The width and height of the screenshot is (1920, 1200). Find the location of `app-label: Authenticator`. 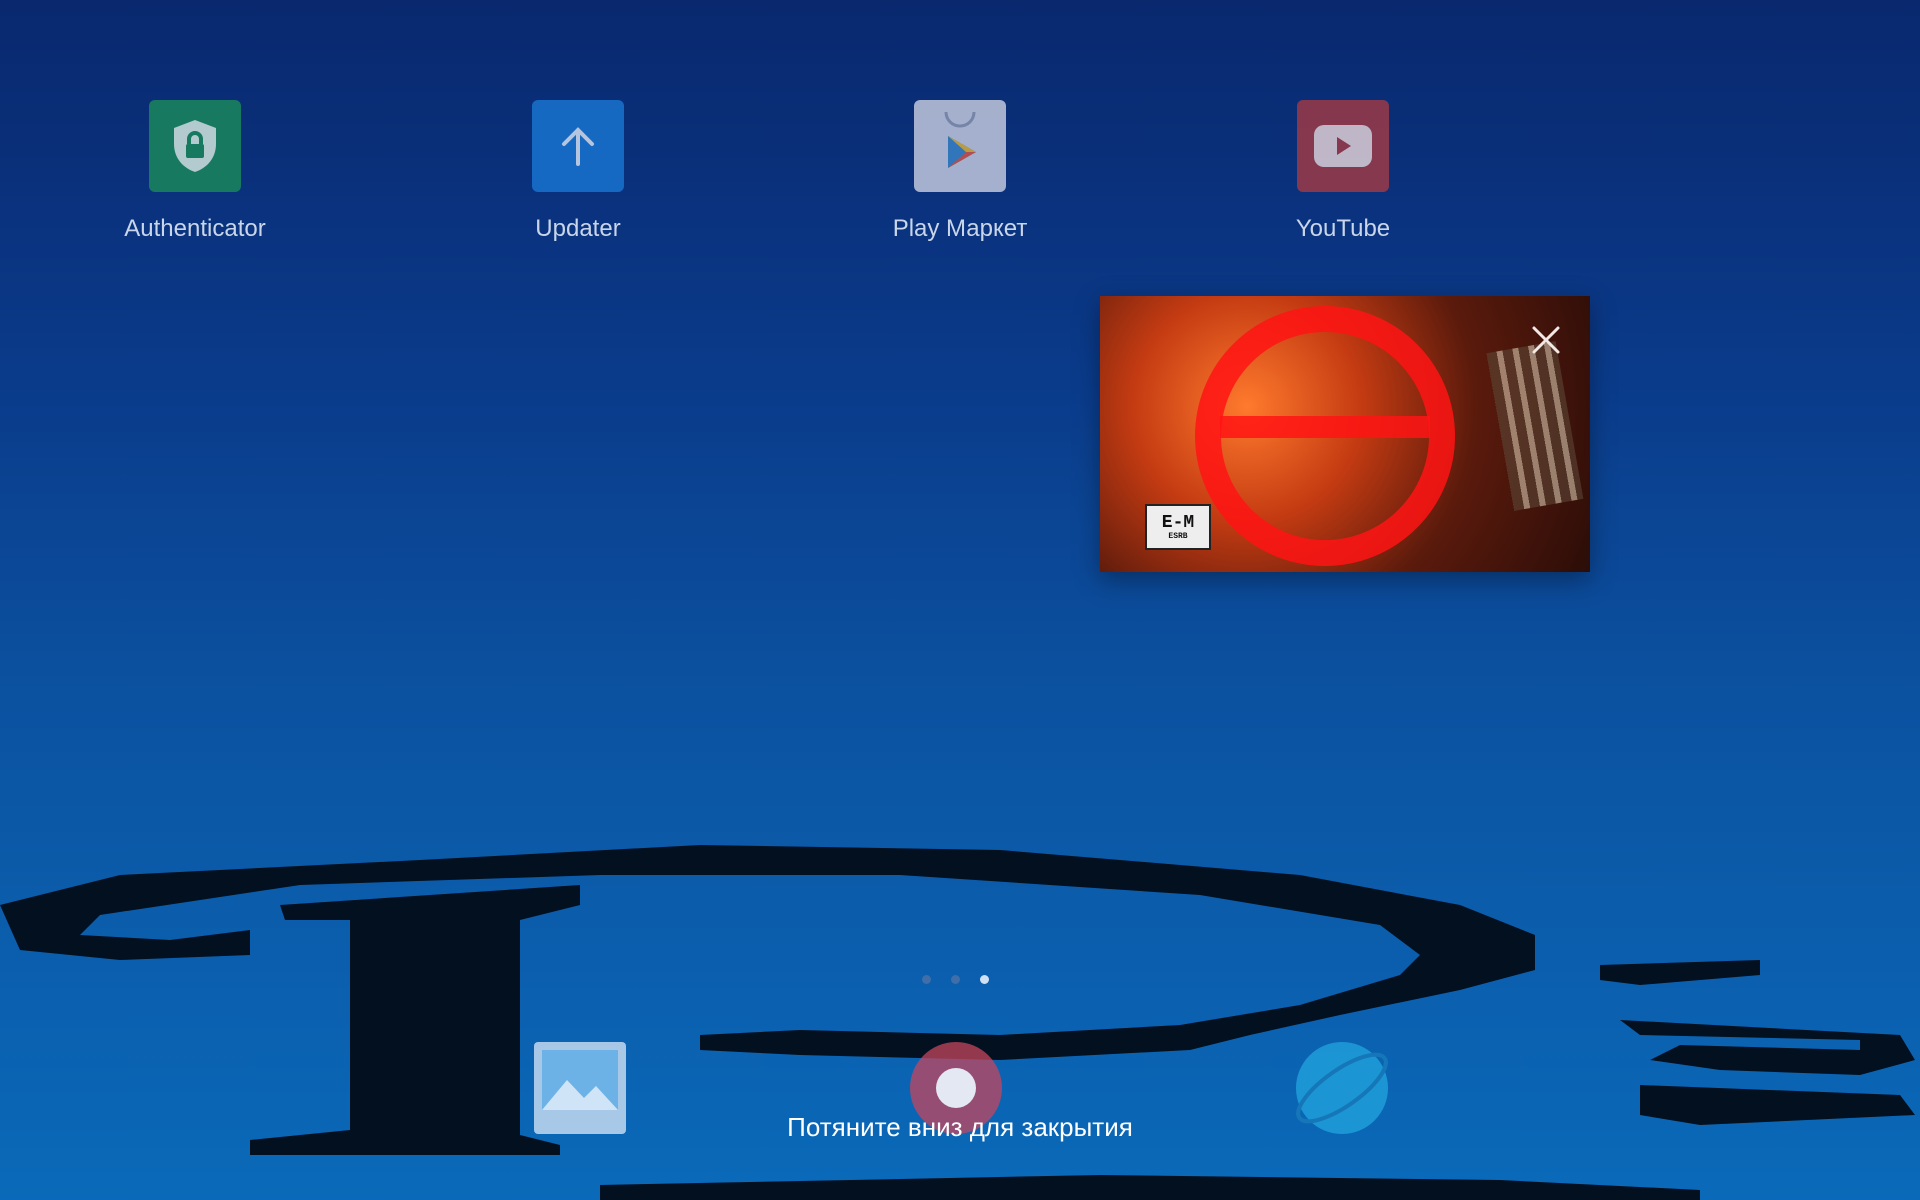

app-label: Authenticator is located at coordinates (195, 228).